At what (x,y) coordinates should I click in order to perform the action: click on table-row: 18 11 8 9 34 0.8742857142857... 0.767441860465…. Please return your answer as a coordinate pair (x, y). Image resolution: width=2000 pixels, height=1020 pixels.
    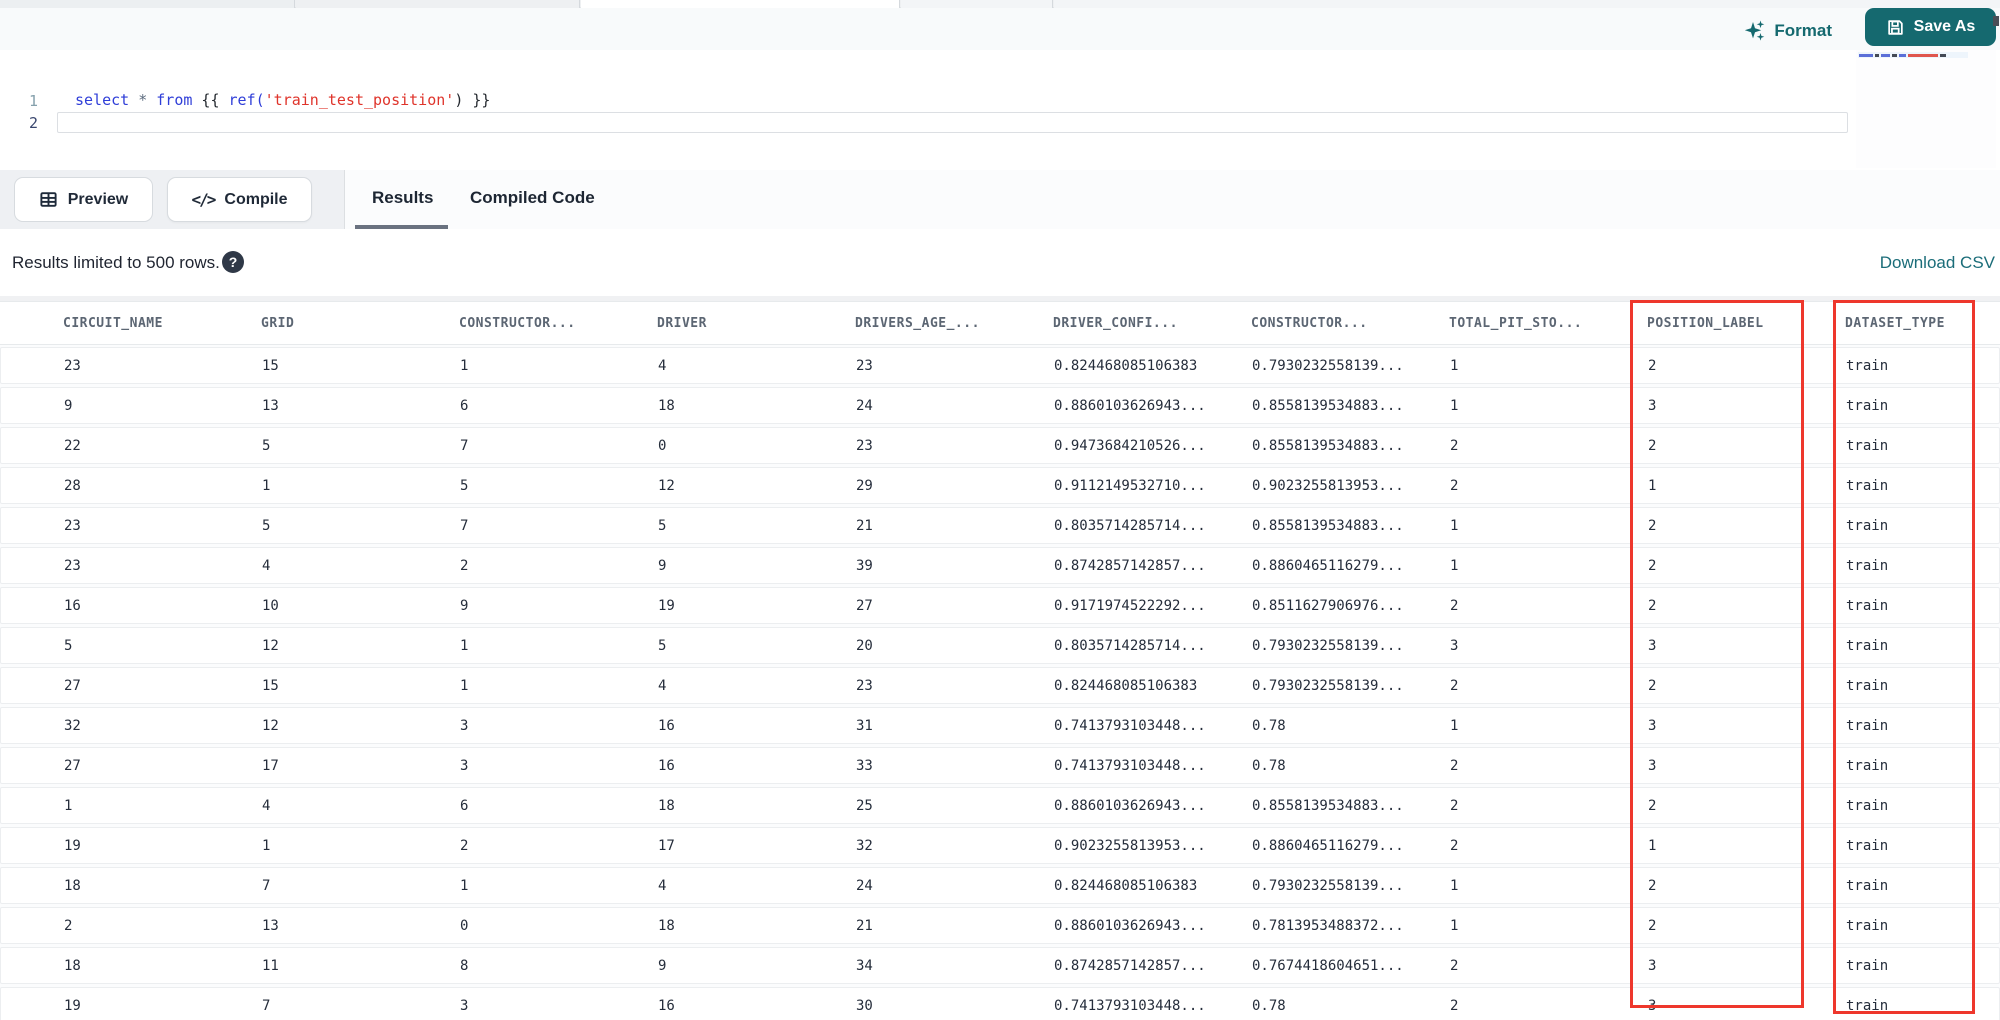
    Looking at the image, I should click on (1000, 965).